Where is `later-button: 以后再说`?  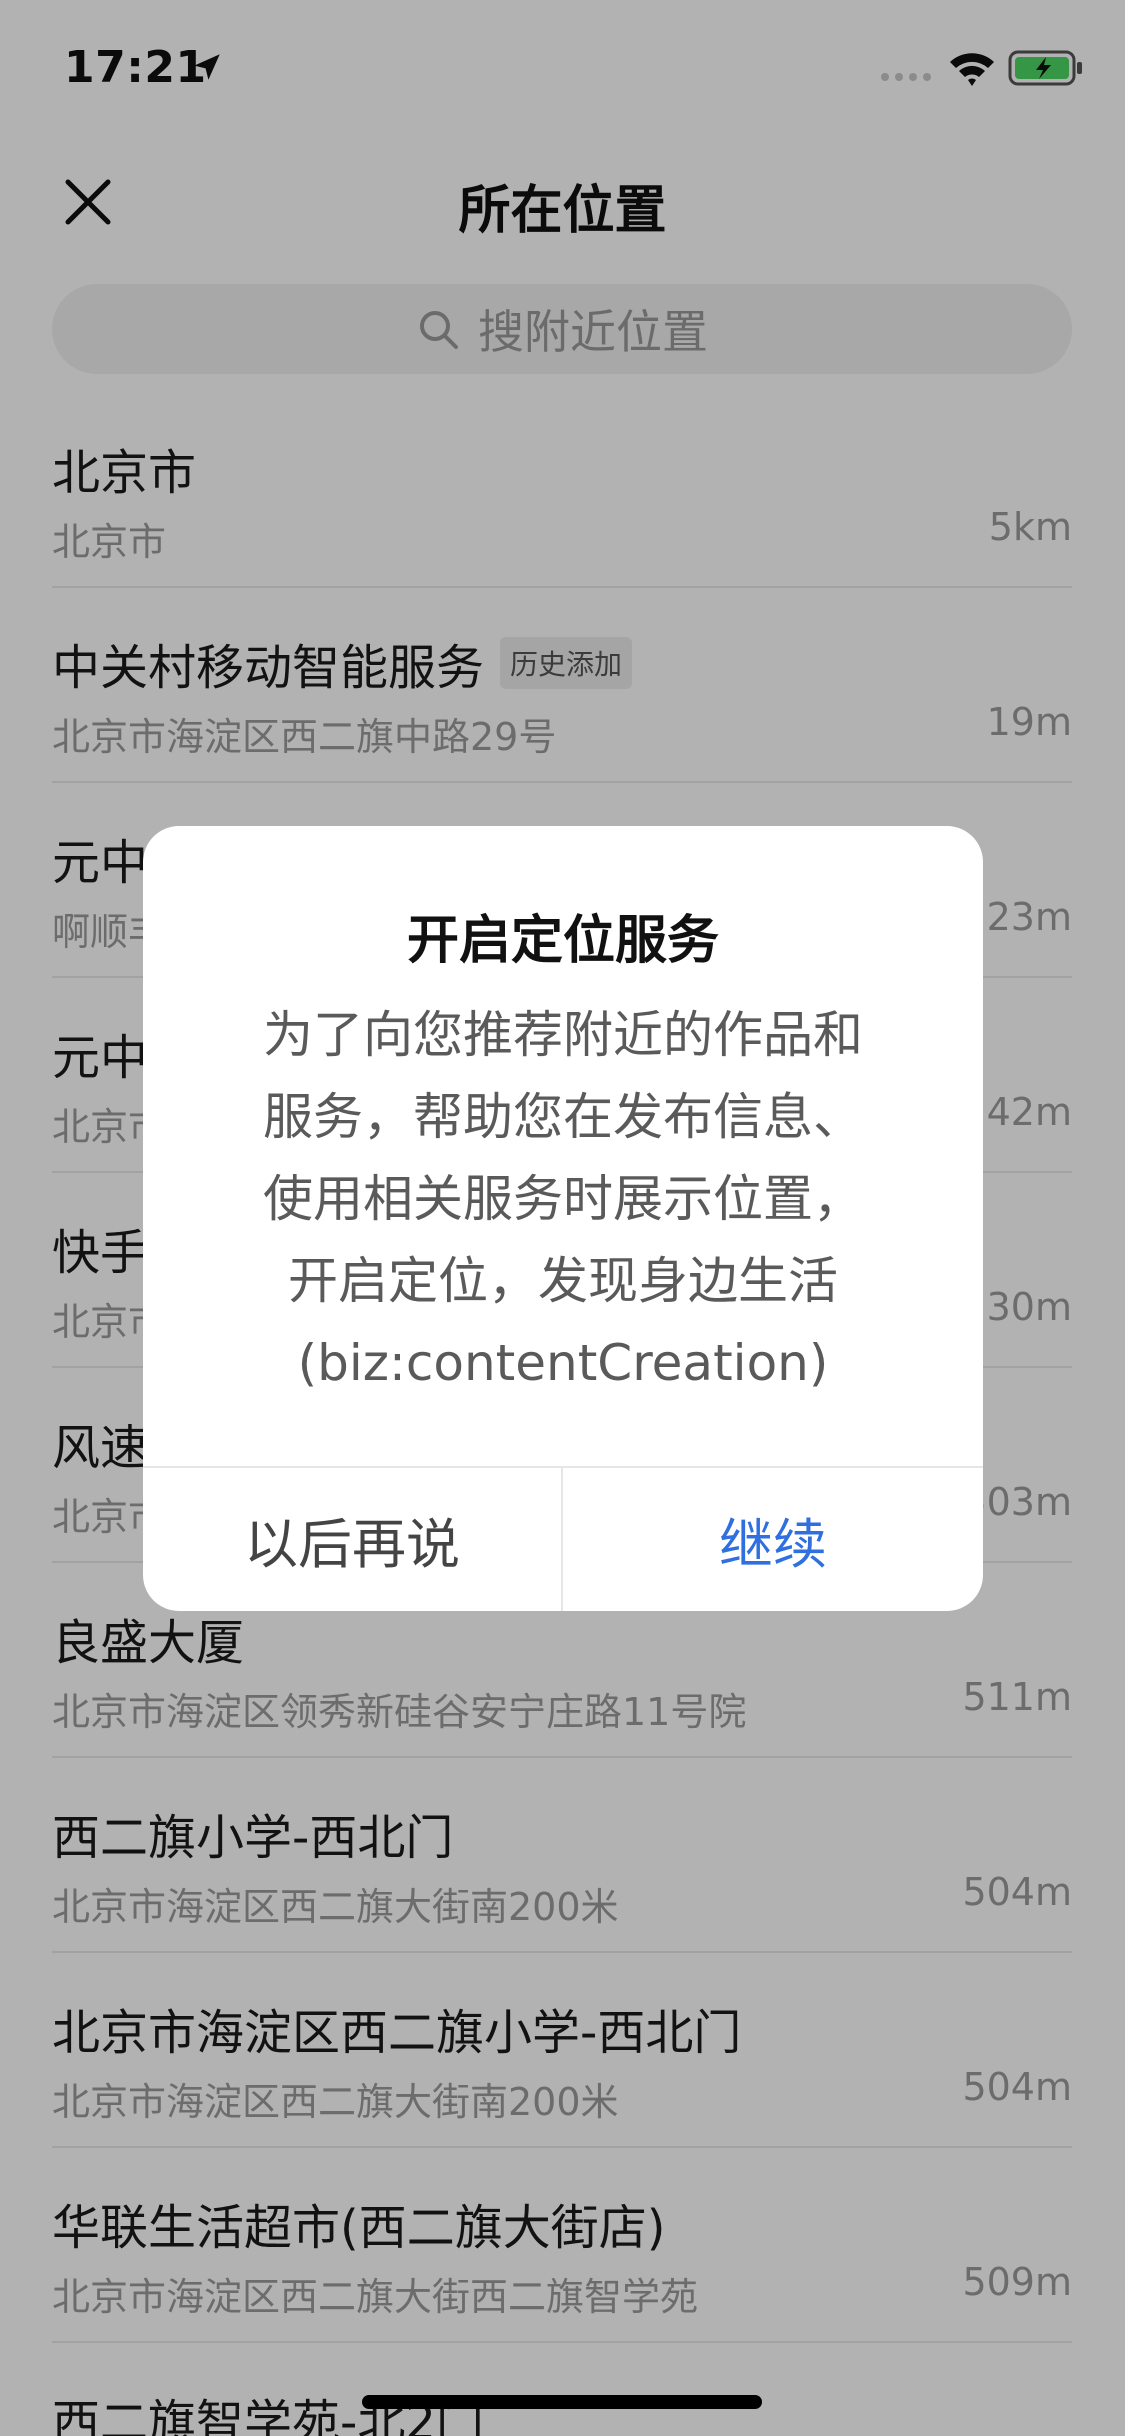
later-button: 以后再说 is located at coordinates (352, 1539).